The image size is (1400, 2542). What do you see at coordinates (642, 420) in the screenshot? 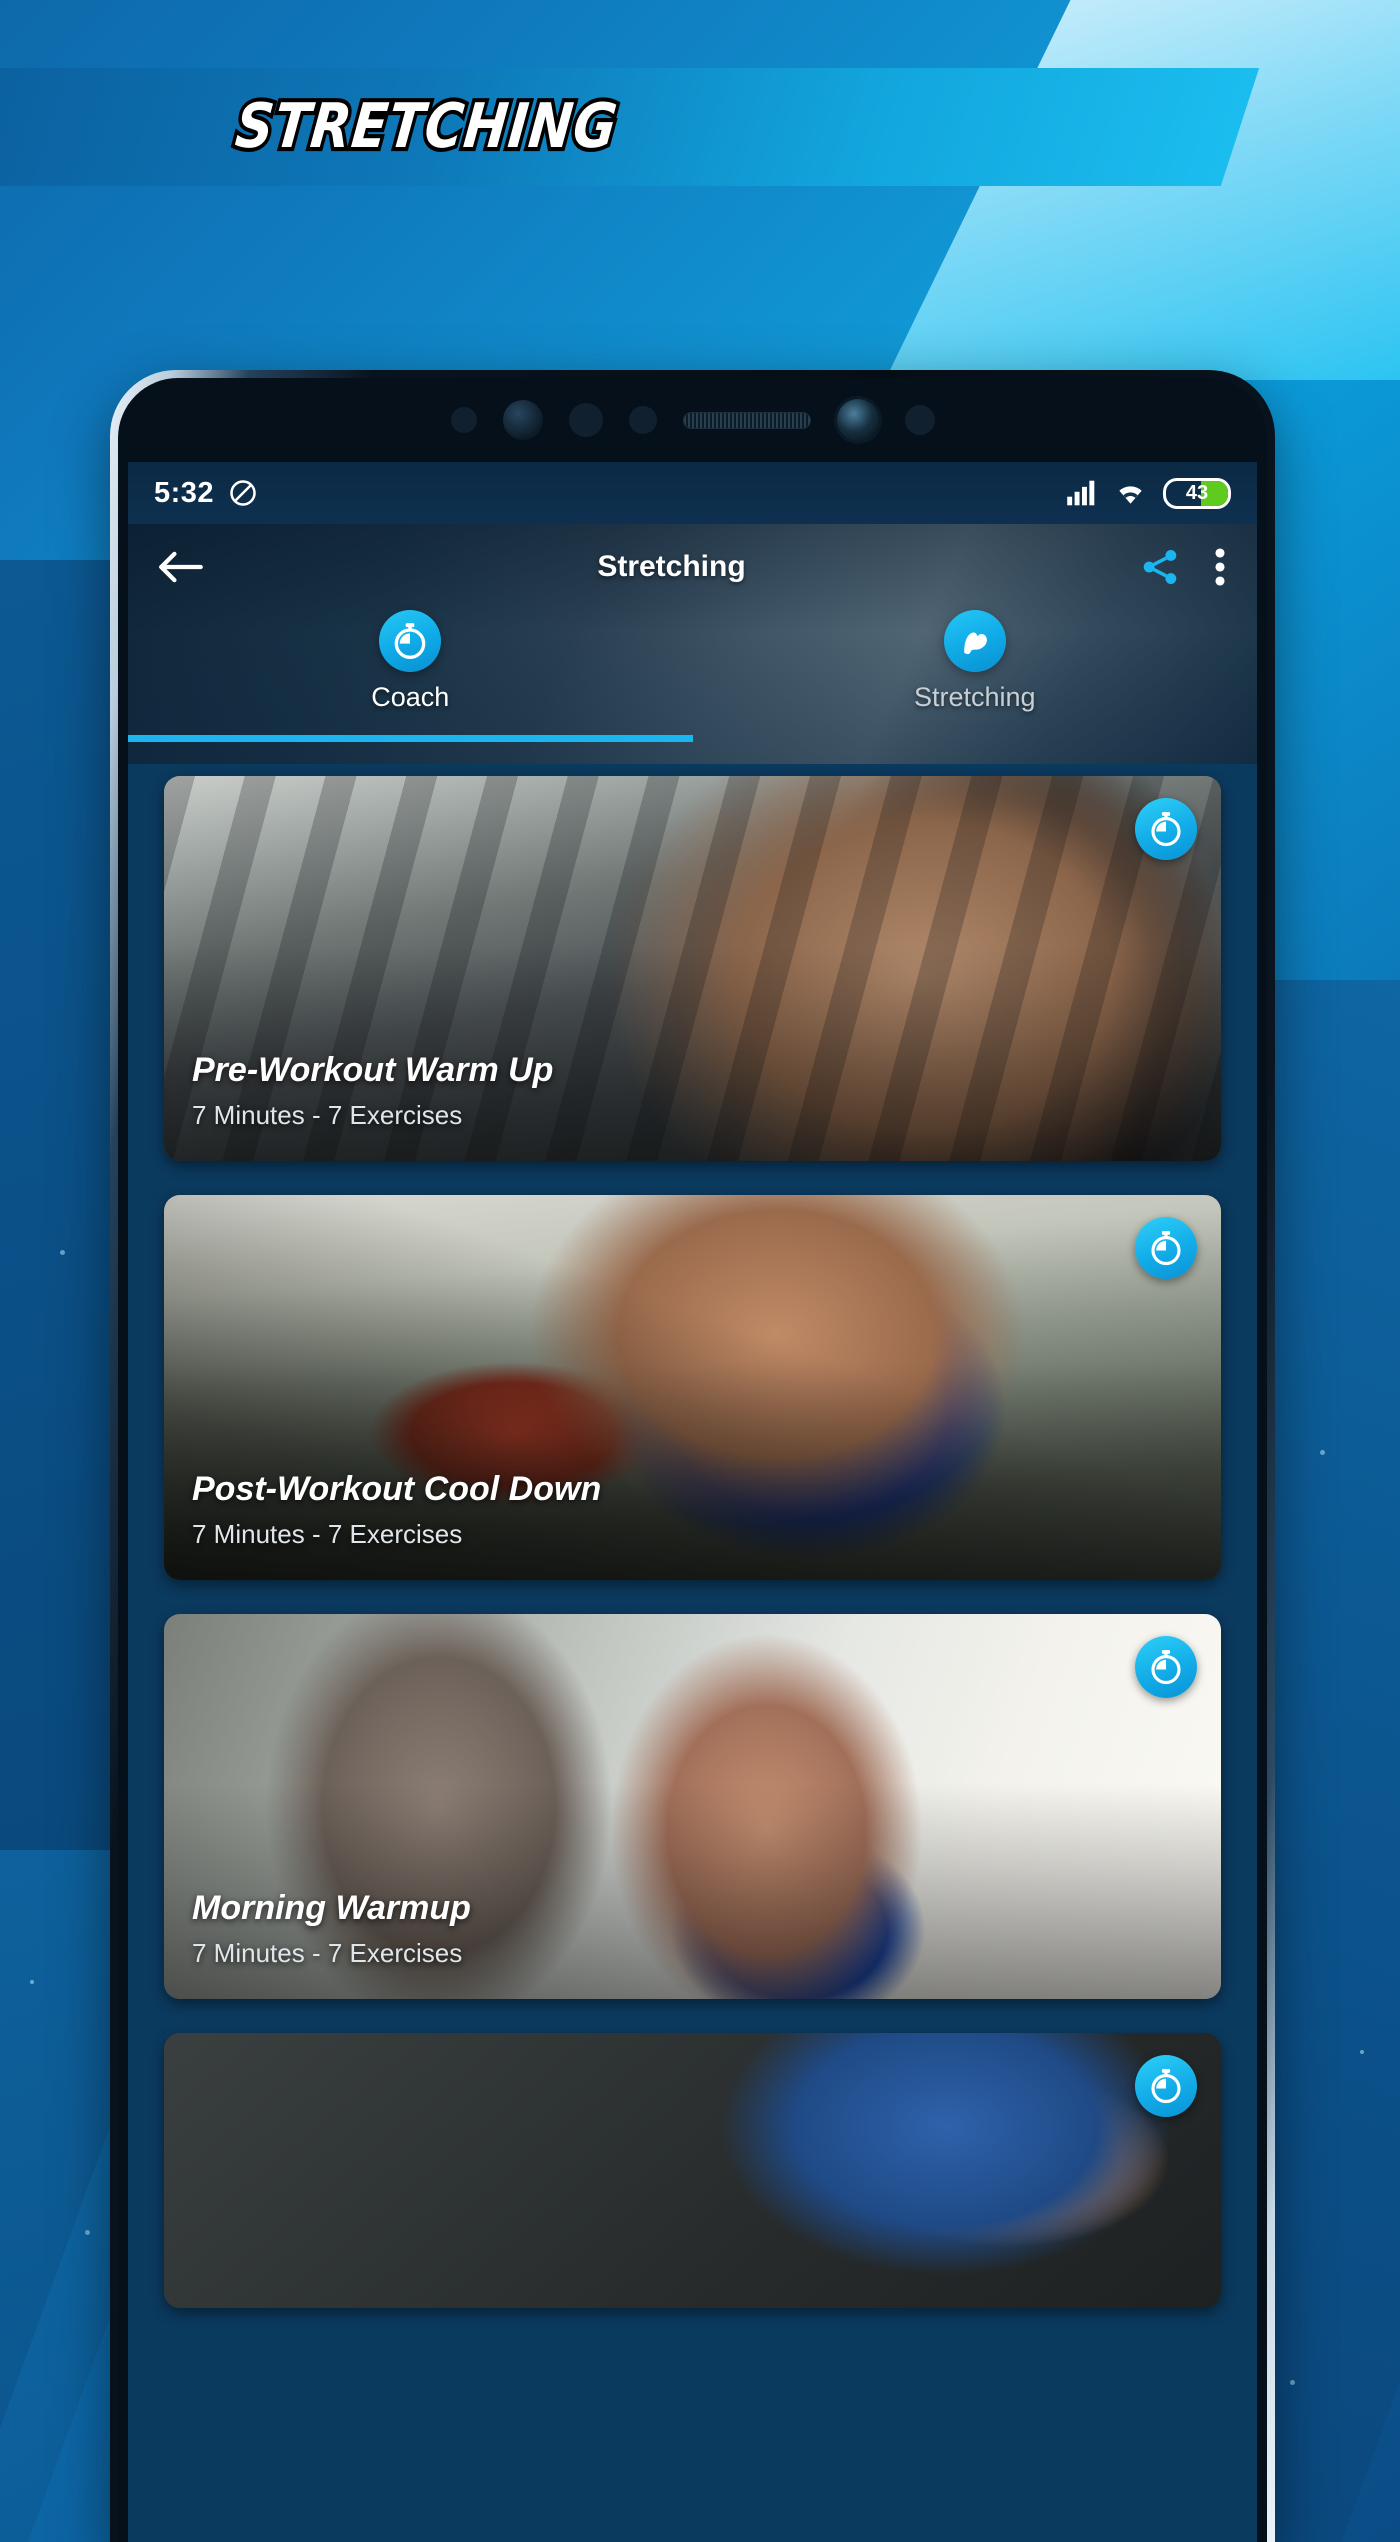
I see `led-indicator-icon` at bounding box center [642, 420].